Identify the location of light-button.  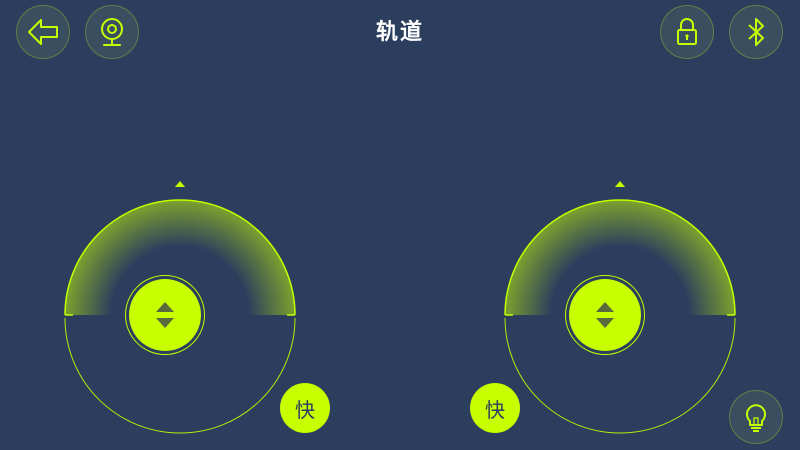
(756, 417).